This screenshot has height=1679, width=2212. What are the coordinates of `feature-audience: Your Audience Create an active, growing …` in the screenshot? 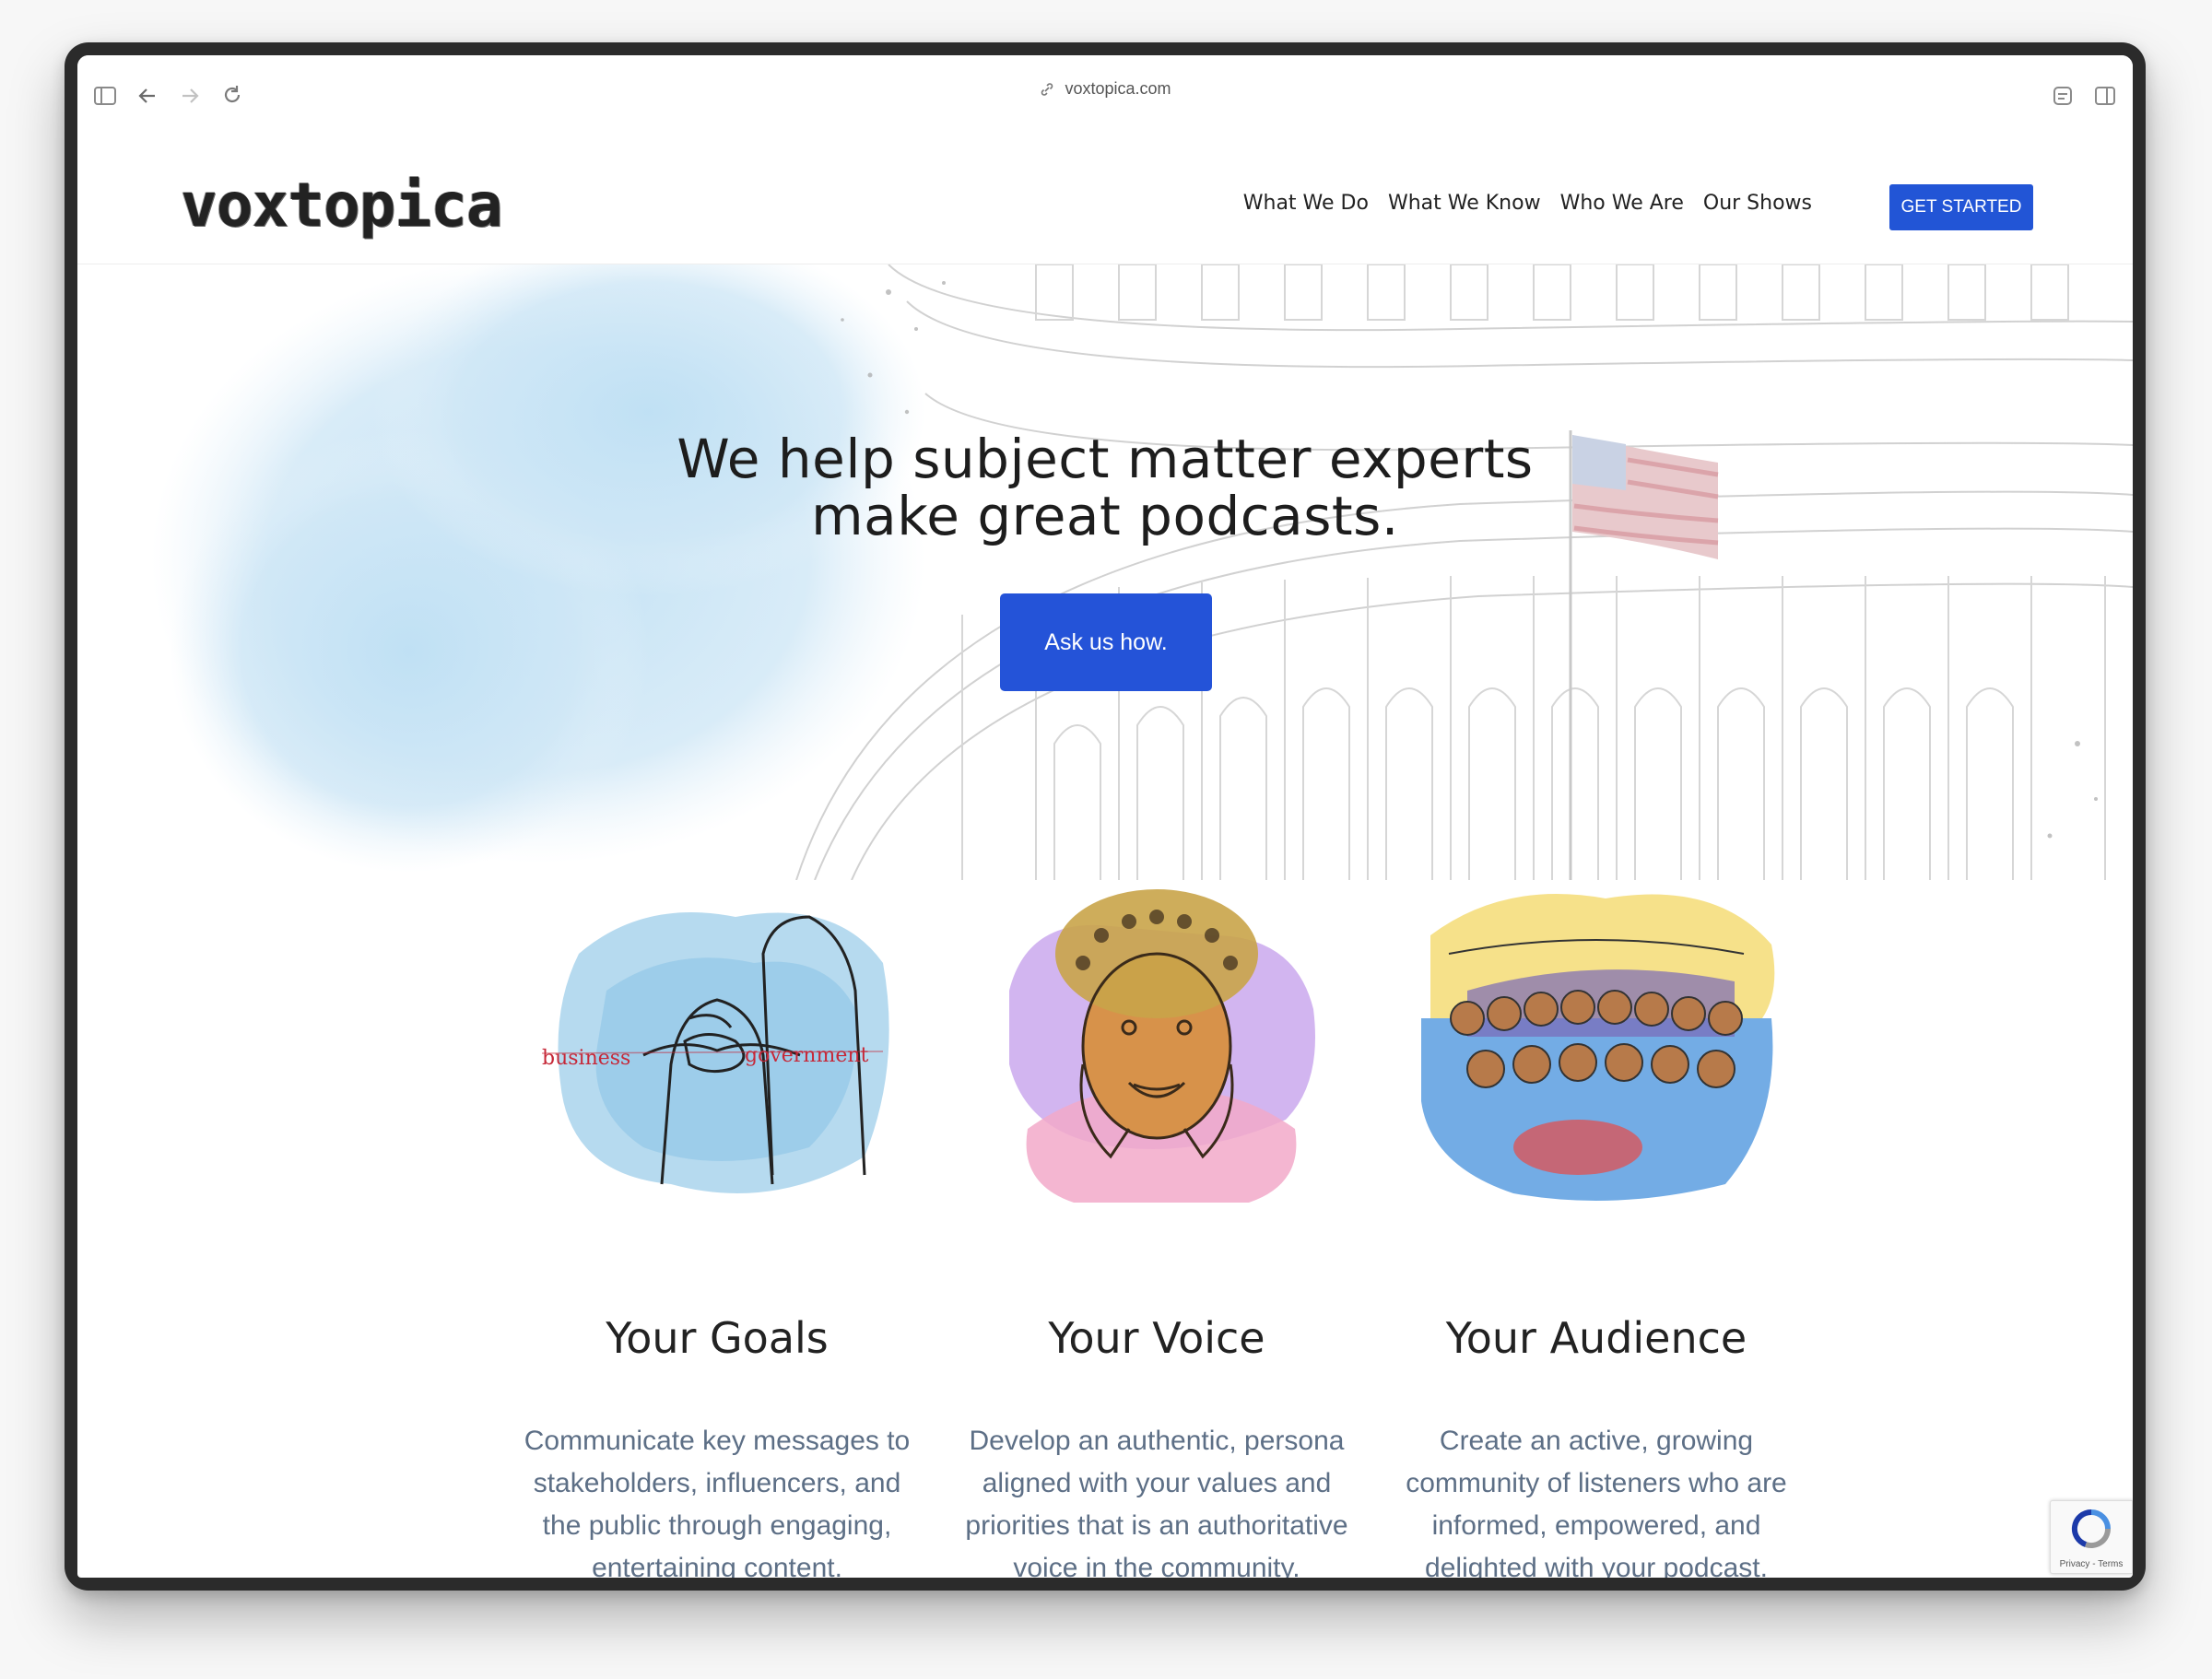 It's located at (1596, 1229).